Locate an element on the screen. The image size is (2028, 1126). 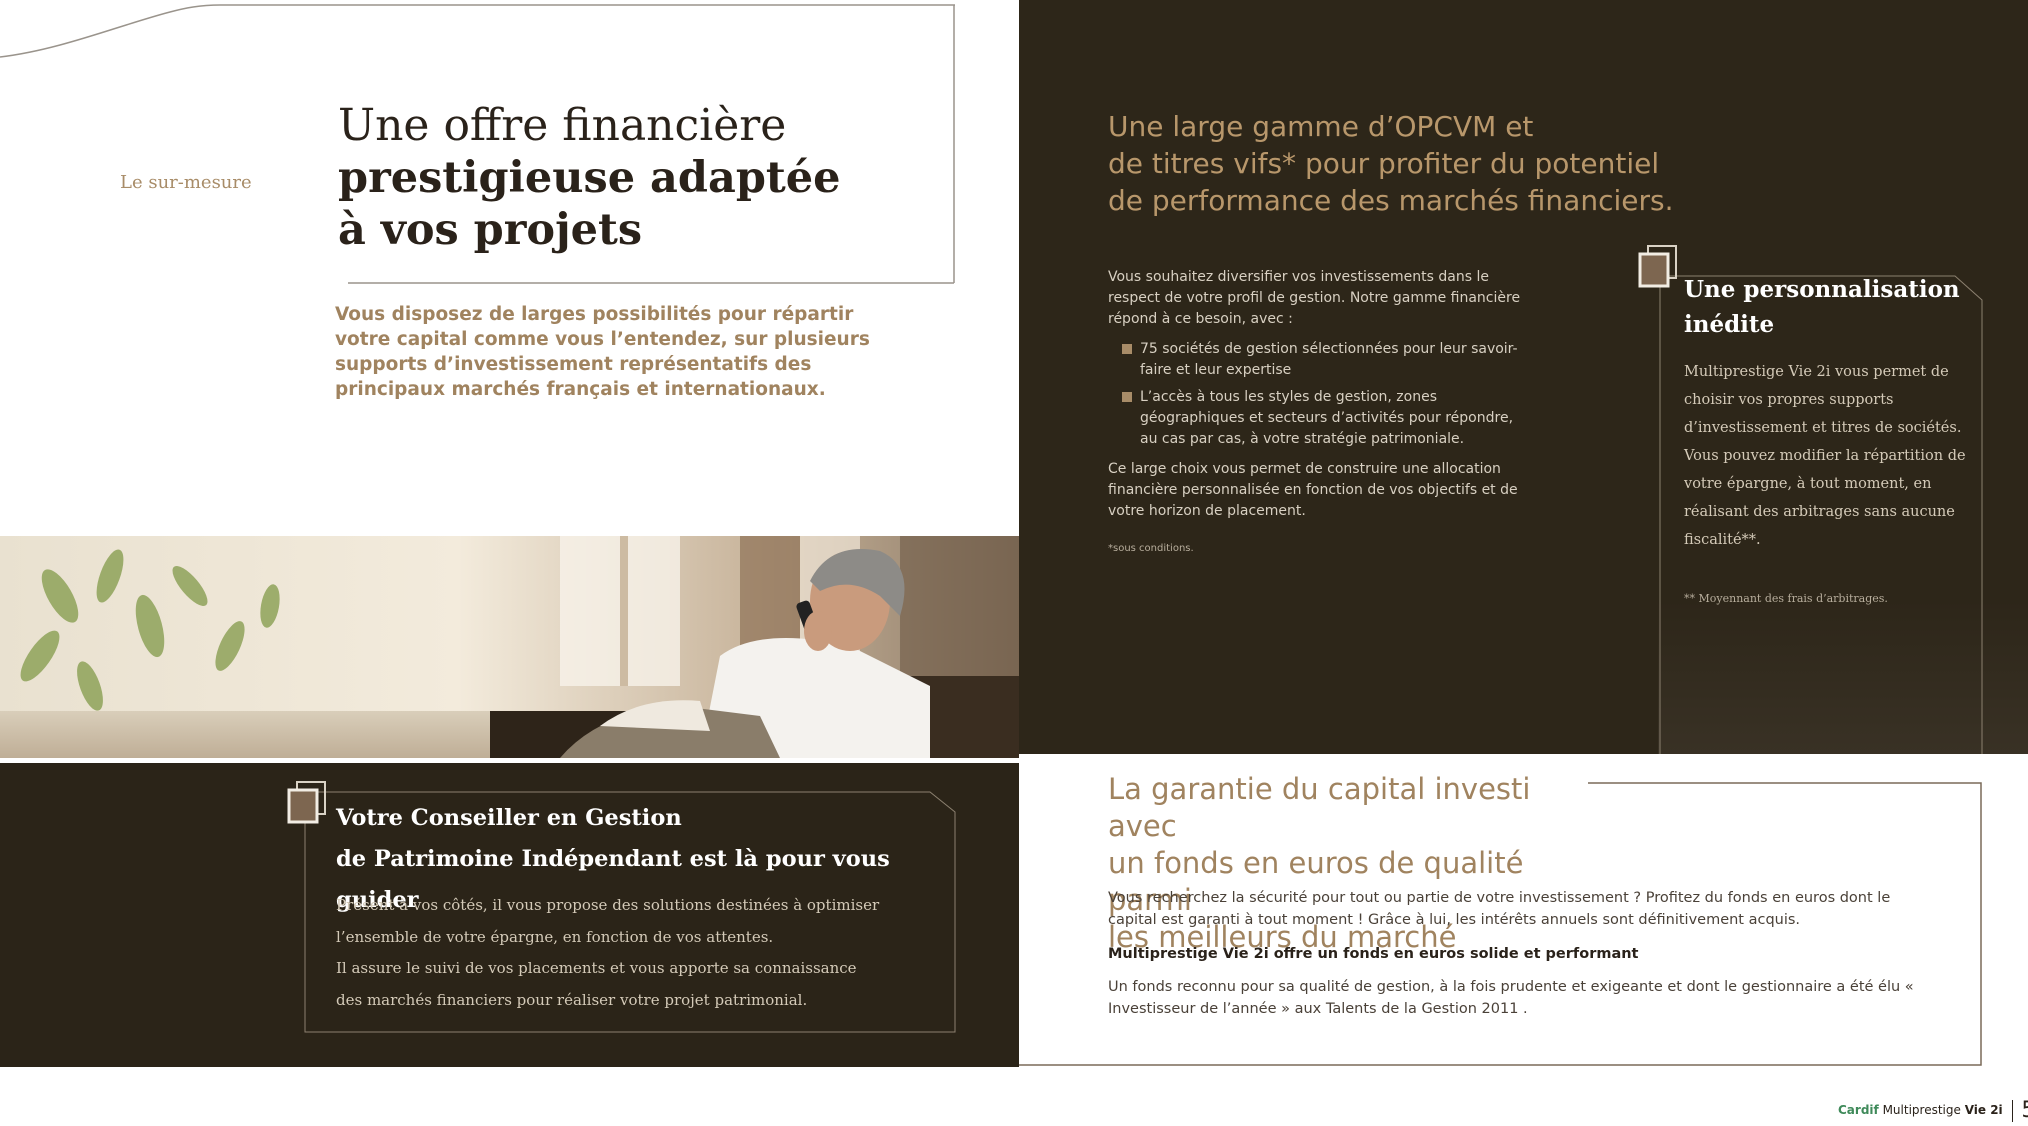
footer-product: Multiprestige is located at coordinates (1921, 1110).